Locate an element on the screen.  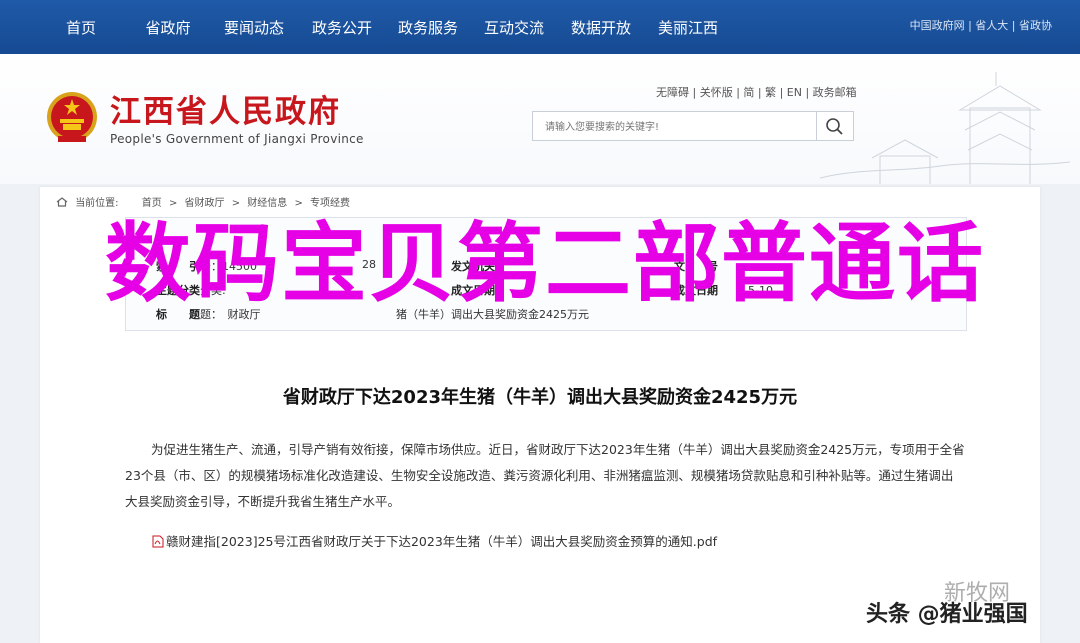
search-input is located at coordinates (680, 127).